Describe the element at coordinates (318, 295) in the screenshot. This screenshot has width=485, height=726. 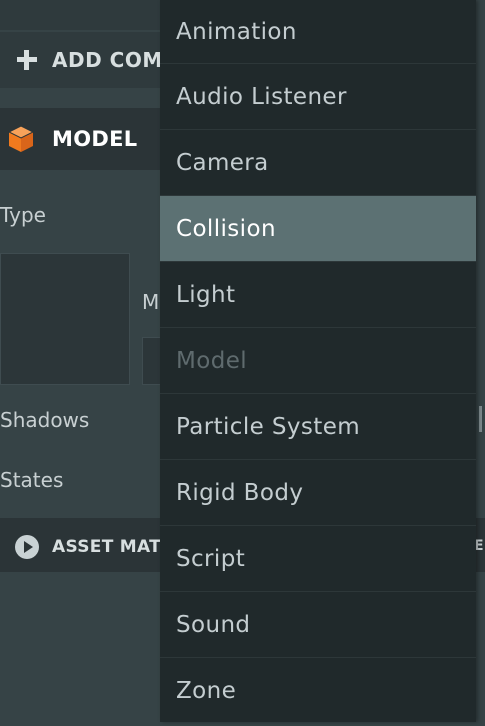
I see `menu-item-light: Light` at that location.